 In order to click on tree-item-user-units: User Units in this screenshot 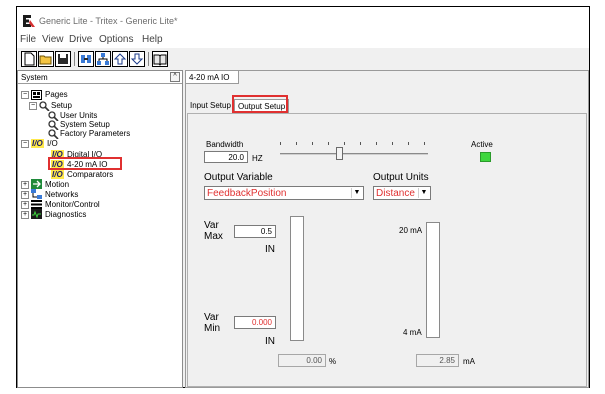, I will do `click(78, 115)`.